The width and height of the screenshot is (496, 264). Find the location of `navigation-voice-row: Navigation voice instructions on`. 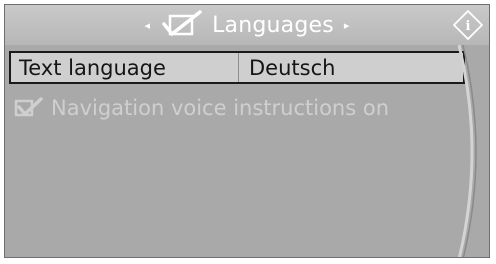

navigation-voice-row: Navigation voice instructions on is located at coordinates (201, 108).